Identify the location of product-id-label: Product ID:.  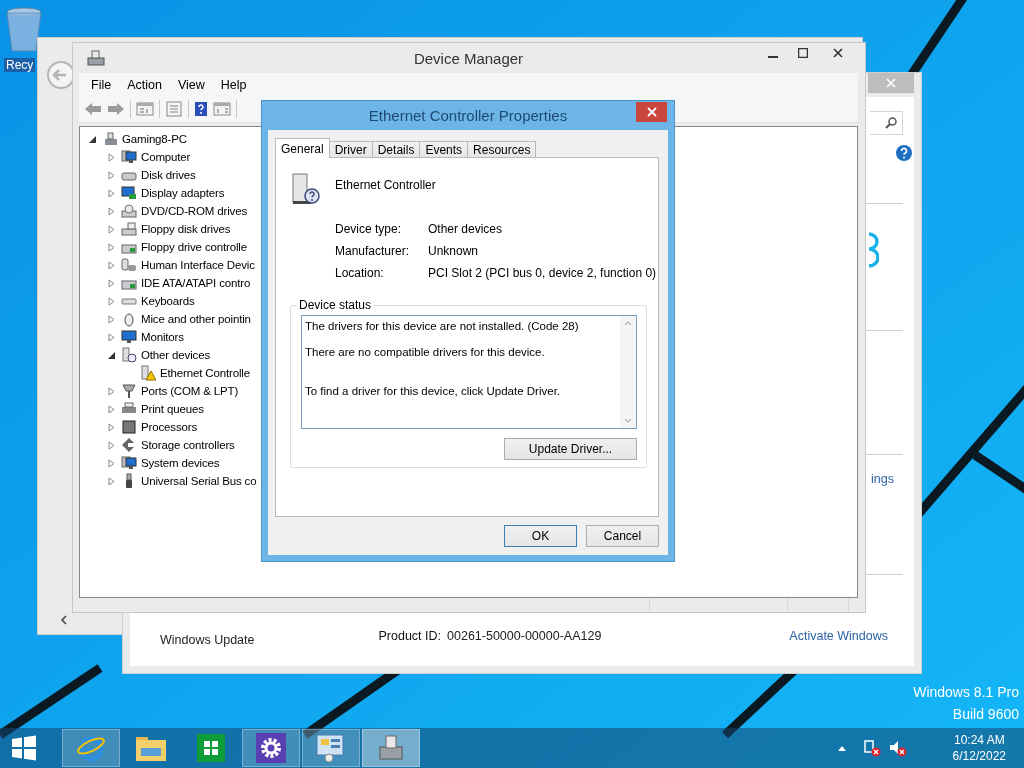
(410, 636).